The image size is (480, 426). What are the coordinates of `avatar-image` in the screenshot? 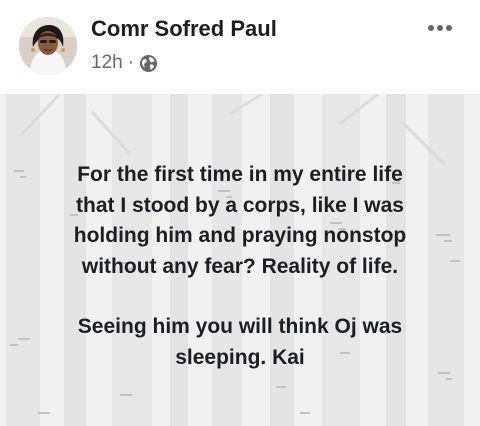 It's located at (48, 46).